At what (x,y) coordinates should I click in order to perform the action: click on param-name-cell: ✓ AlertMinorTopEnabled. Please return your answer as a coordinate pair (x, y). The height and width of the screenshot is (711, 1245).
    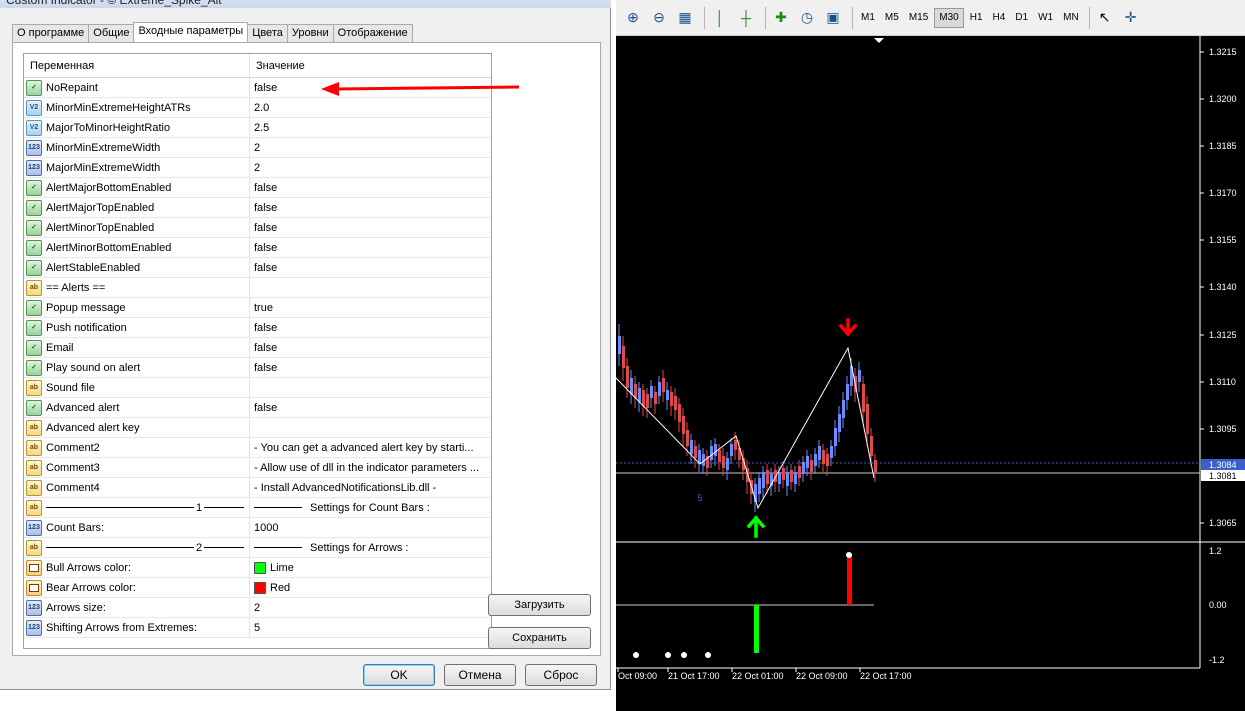
    Looking at the image, I should click on (137, 227).